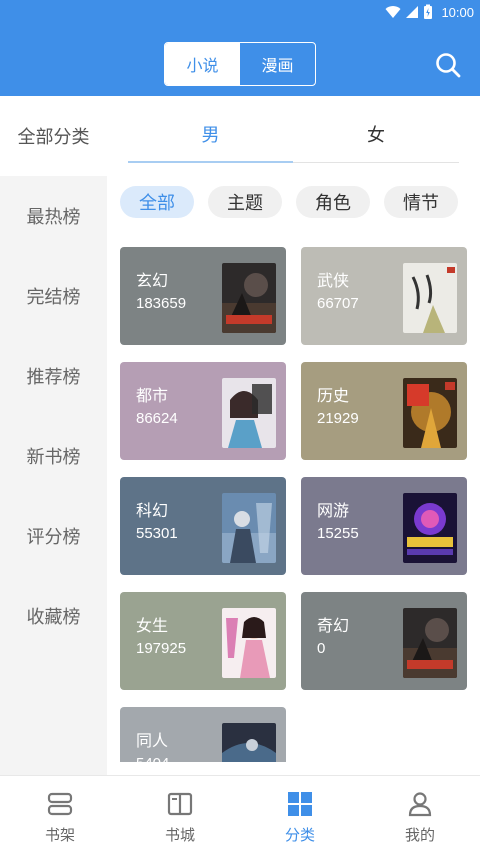  Describe the element at coordinates (53, 616) in the screenshot. I see `sidebar-item-favorites: 收藏榜` at that location.